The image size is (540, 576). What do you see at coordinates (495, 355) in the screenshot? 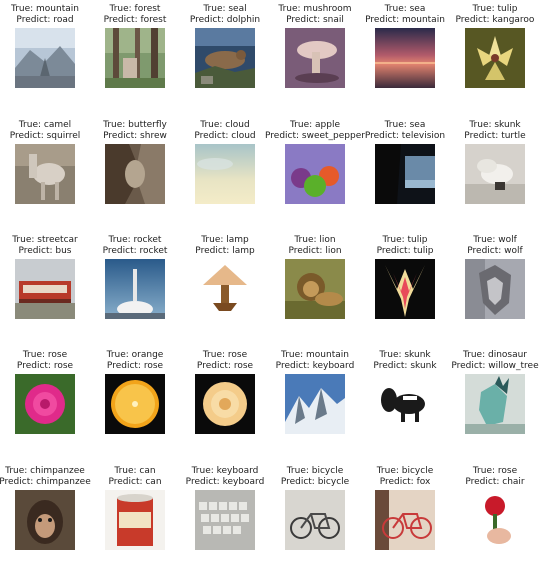
I see `true-label: True: dinosaur` at bounding box center [495, 355].